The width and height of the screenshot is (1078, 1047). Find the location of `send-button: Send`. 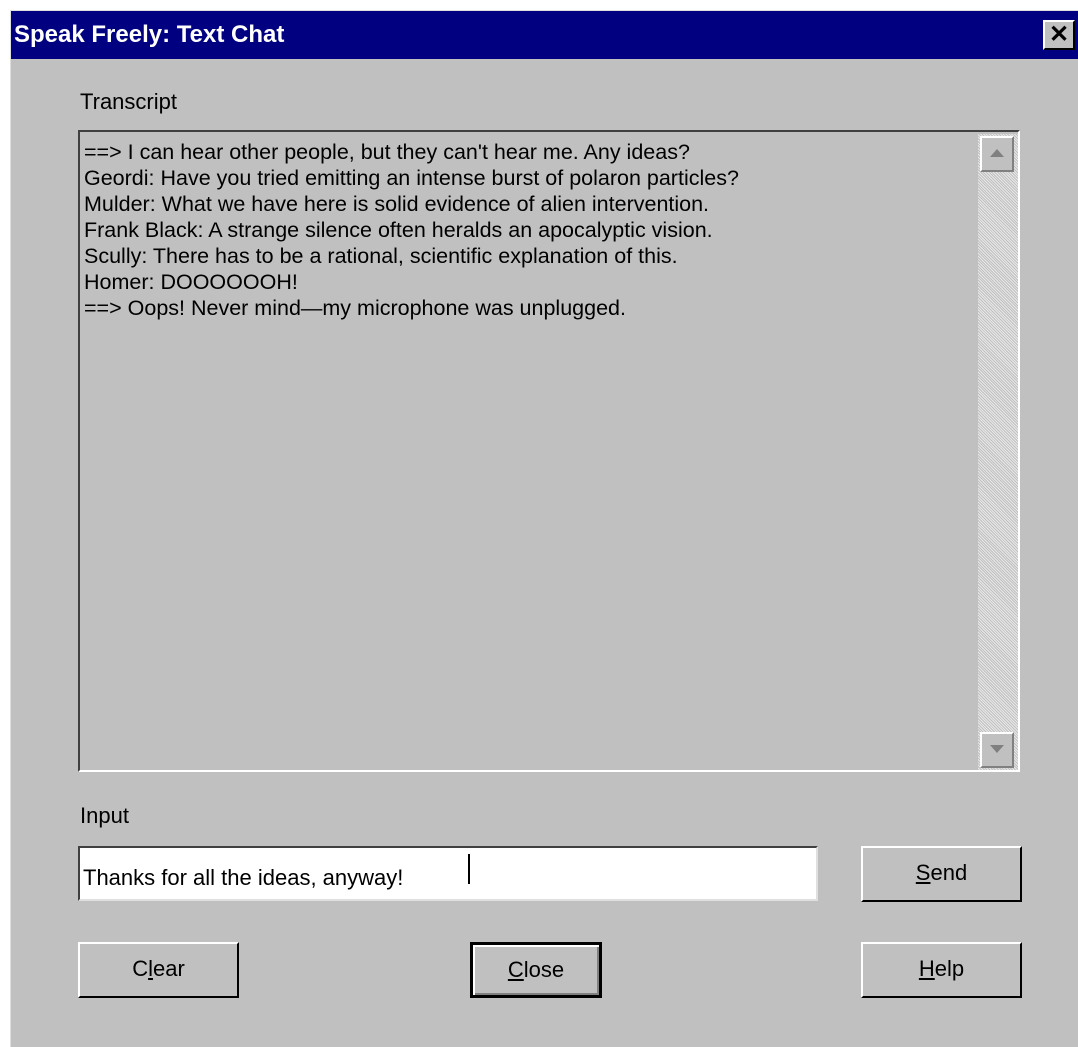

send-button: Send is located at coordinates (941, 874).